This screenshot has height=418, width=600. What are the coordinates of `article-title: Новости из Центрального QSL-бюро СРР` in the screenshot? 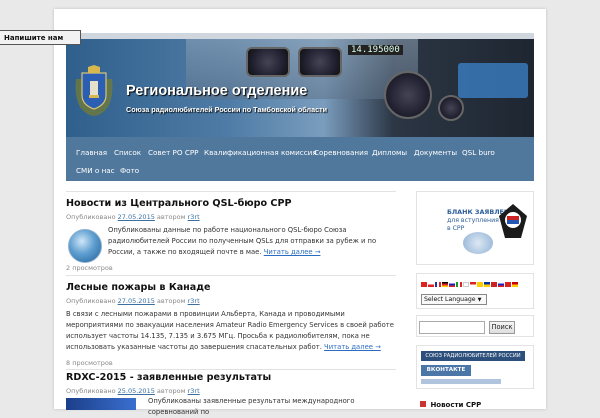 It's located at (179, 203).